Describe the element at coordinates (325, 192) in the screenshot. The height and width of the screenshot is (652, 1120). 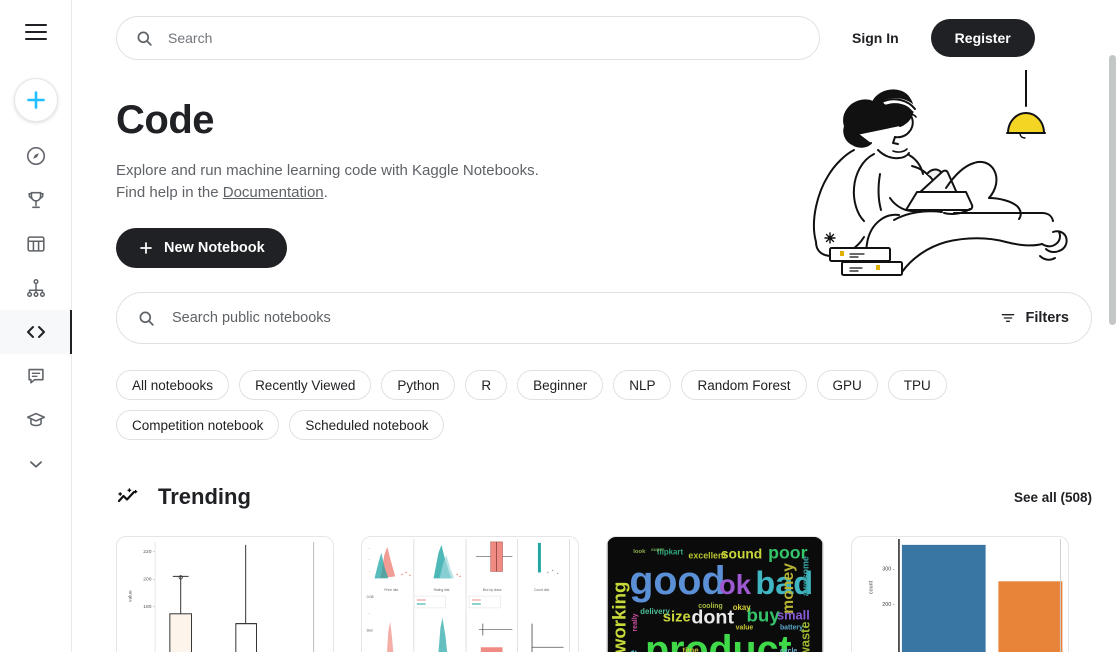
I see `hero-description-suffix: .` at that location.